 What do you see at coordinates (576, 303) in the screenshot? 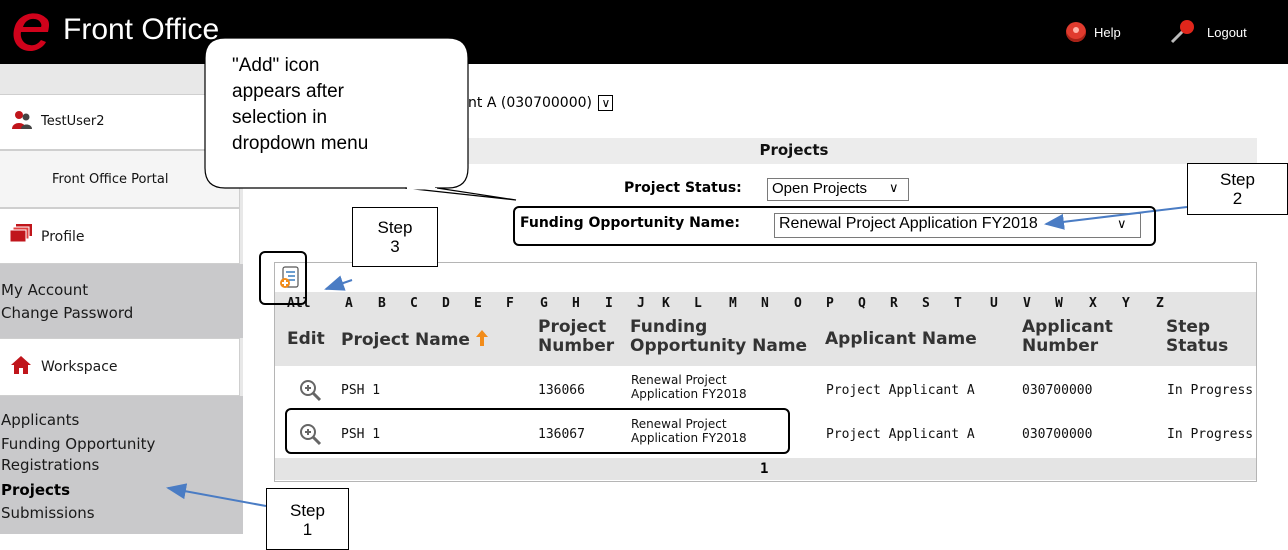
I see `alpha-filter-letter: H` at bounding box center [576, 303].